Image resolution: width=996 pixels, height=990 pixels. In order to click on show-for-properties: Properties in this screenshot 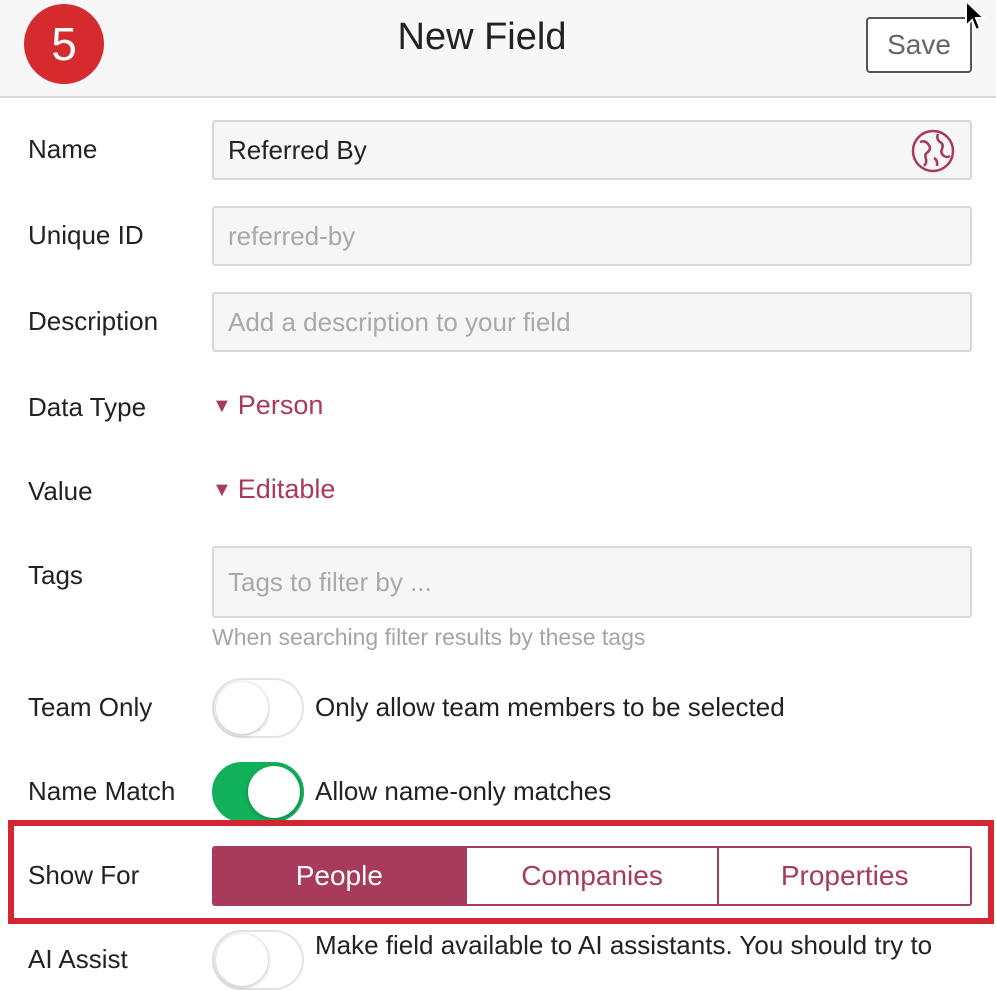, I will do `click(843, 876)`.